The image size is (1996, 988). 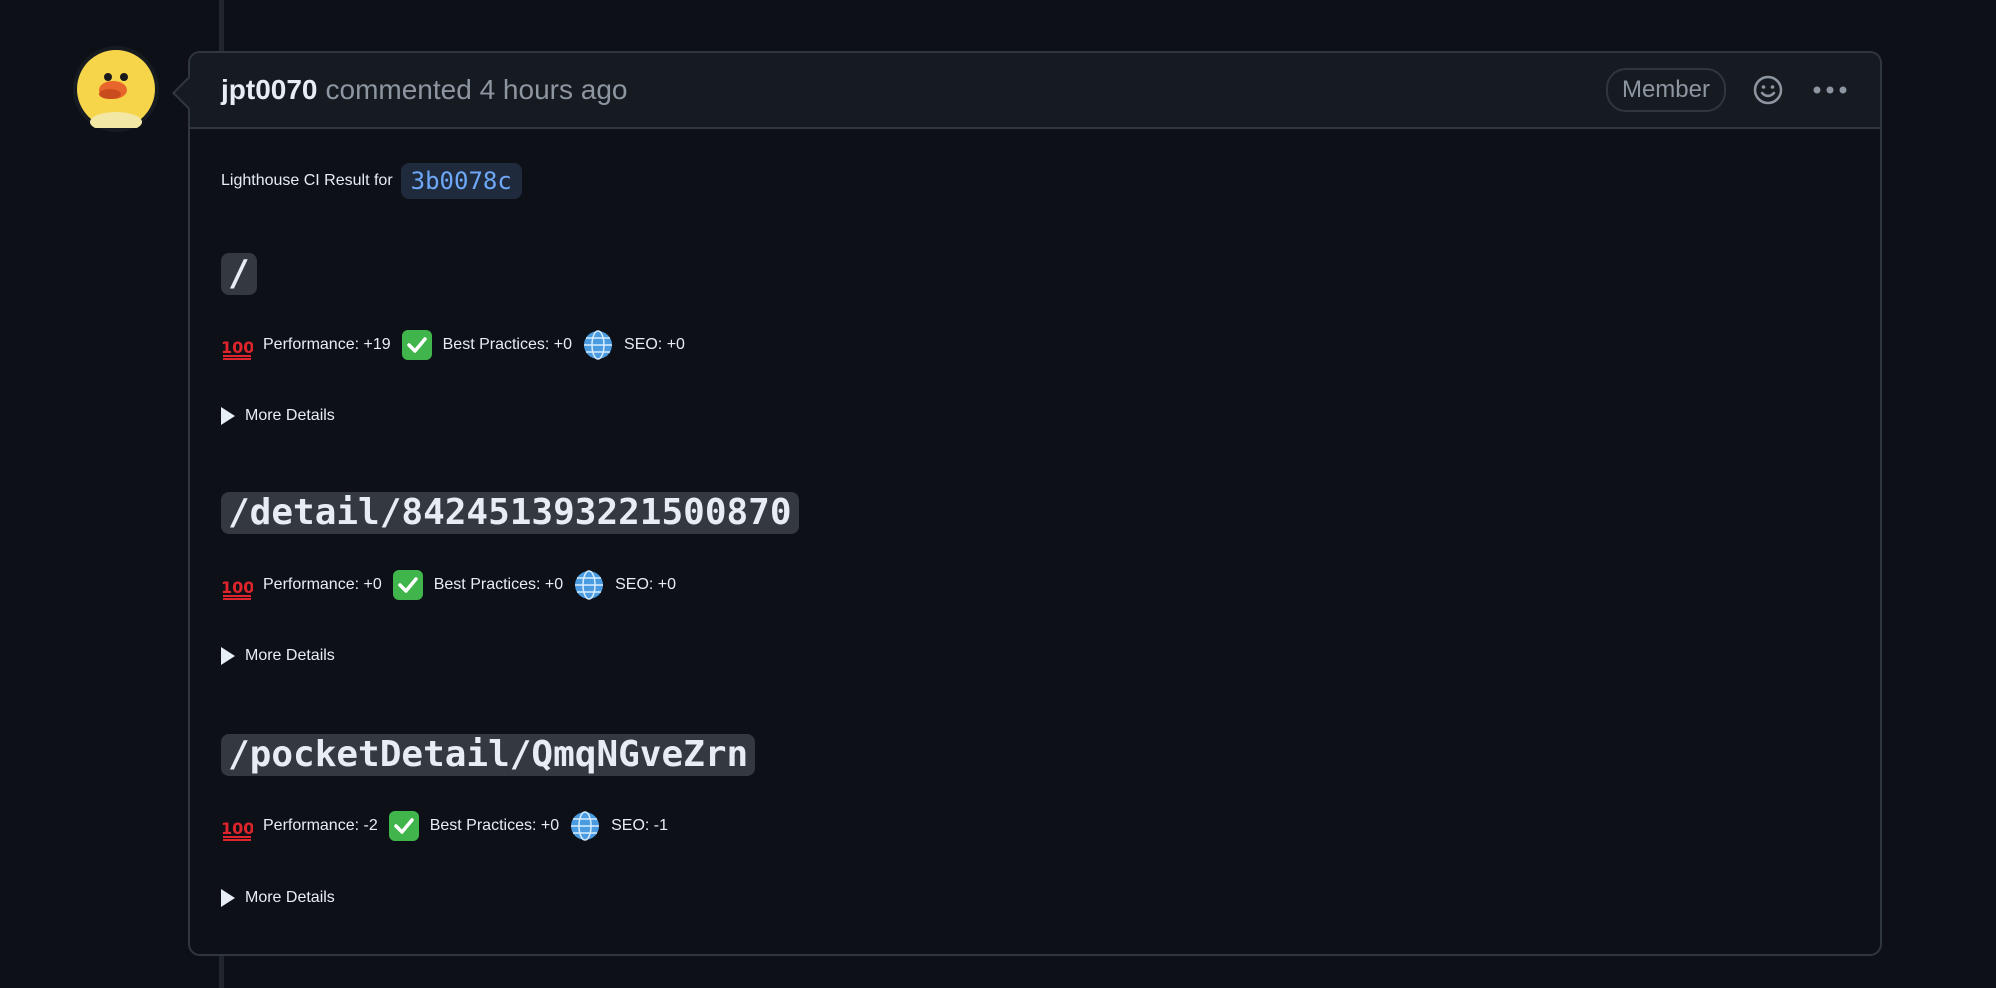 What do you see at coordinates (269, 90) in the screenshot?
I see `author-link: jpt0070` at bounding box center [269, 90].